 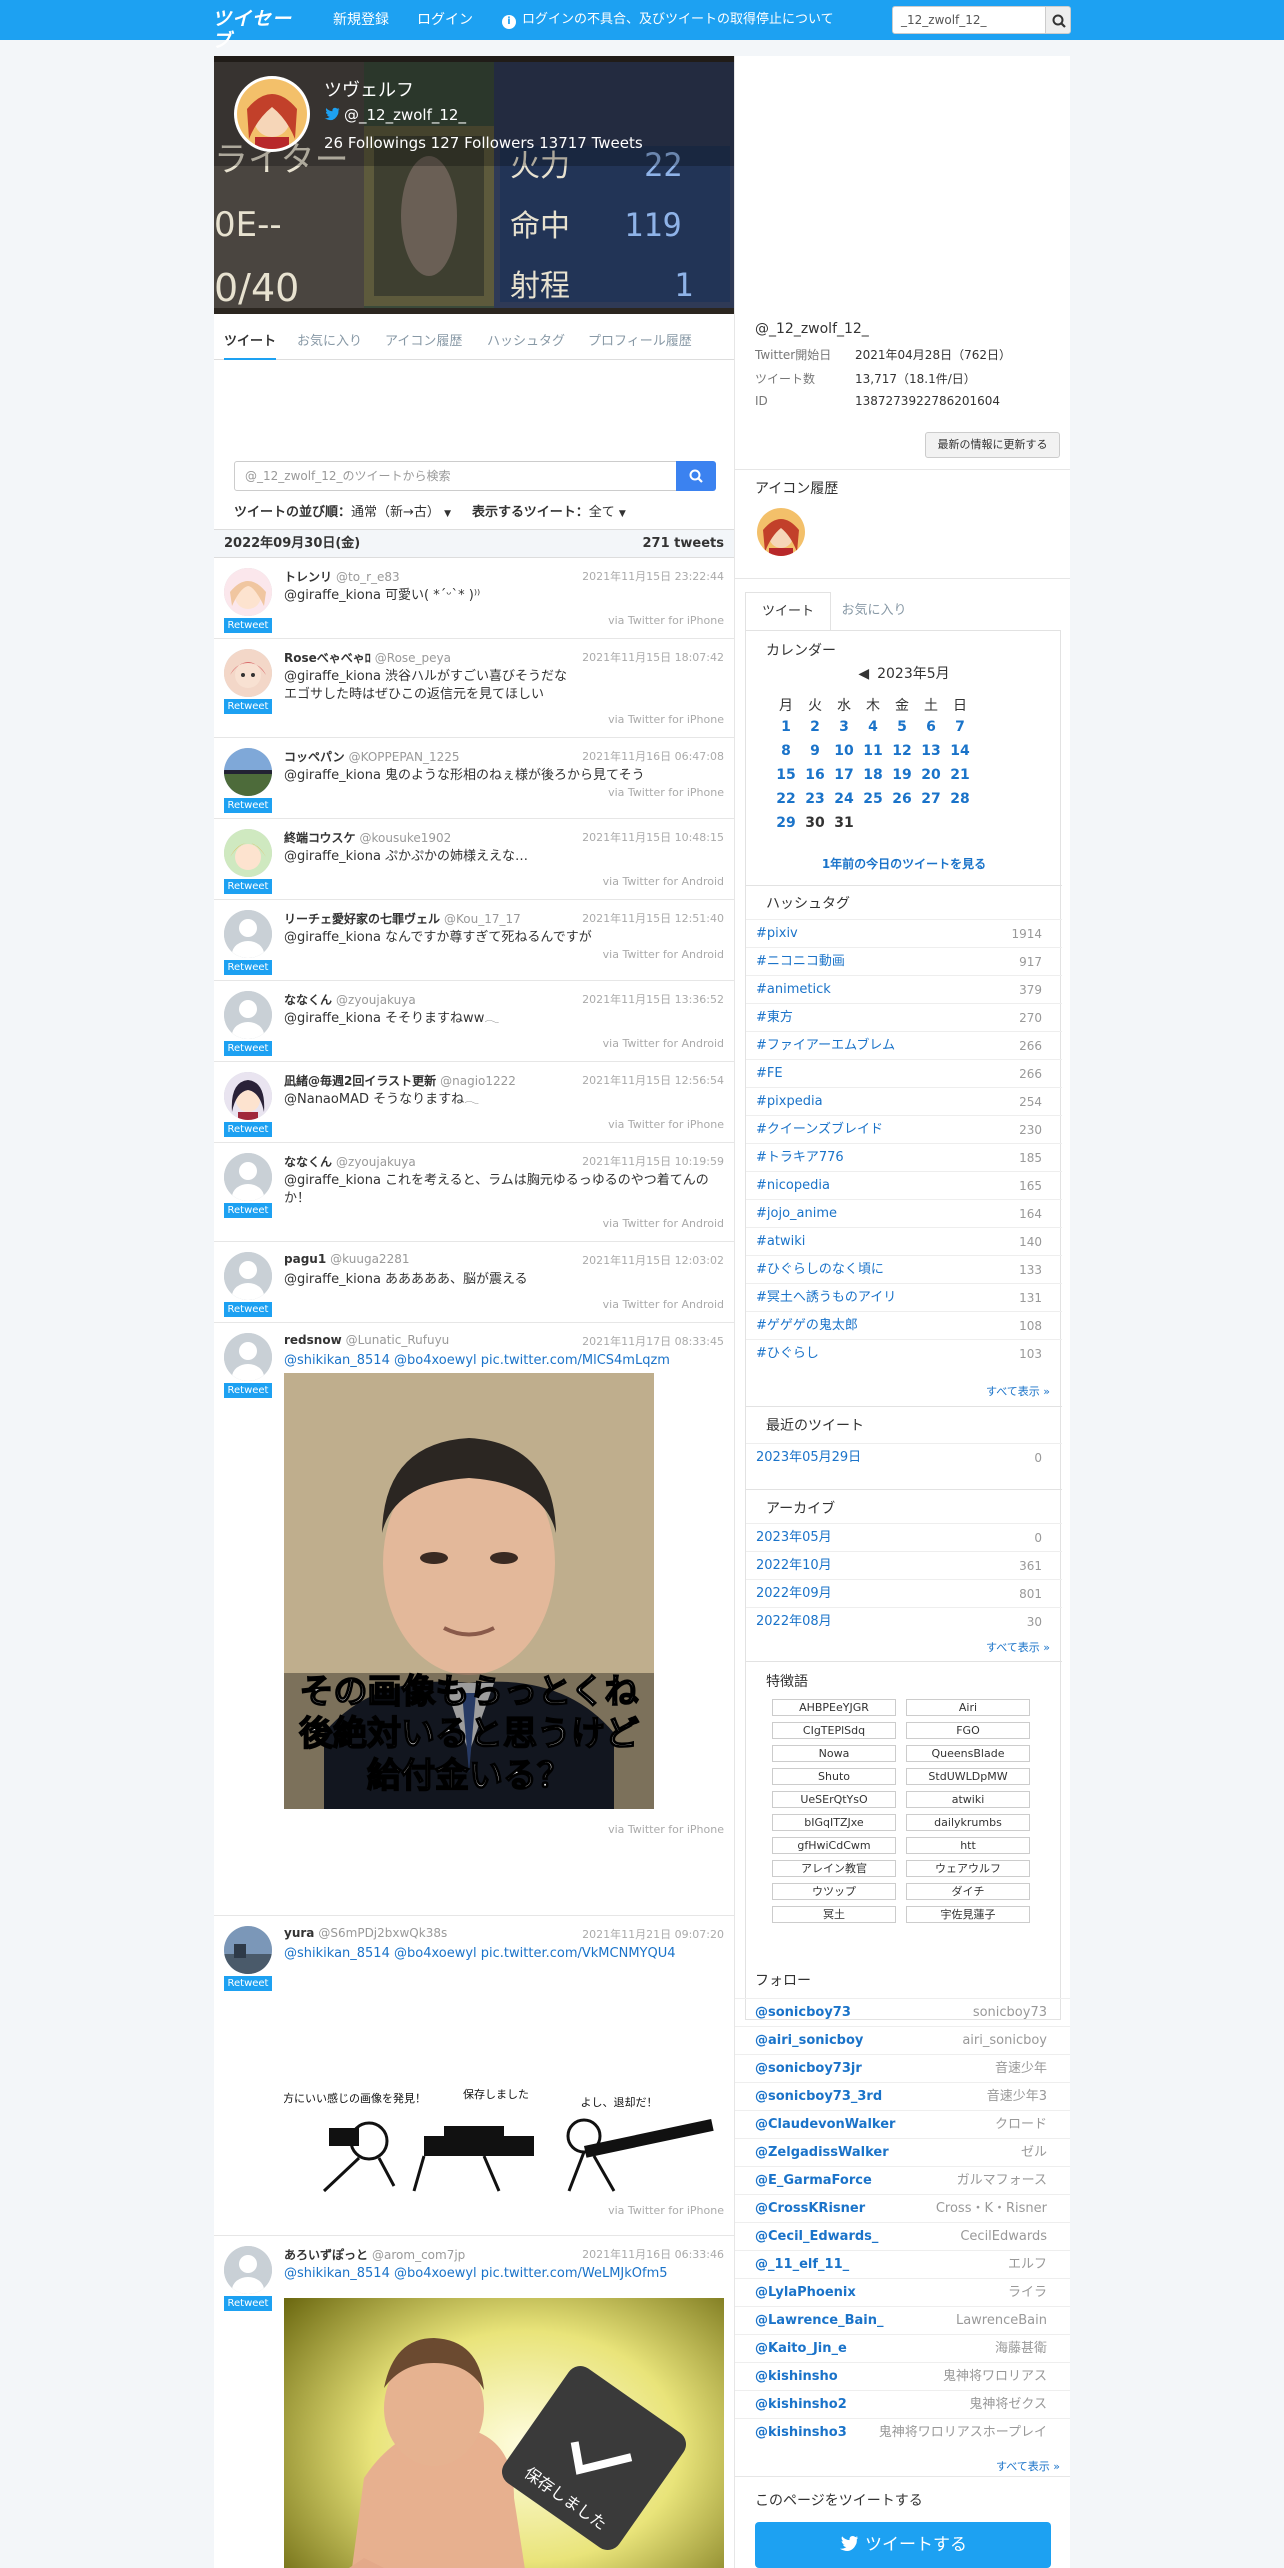 I want to click on tab-favorites: お気に入り, so click(x=329, y=342).